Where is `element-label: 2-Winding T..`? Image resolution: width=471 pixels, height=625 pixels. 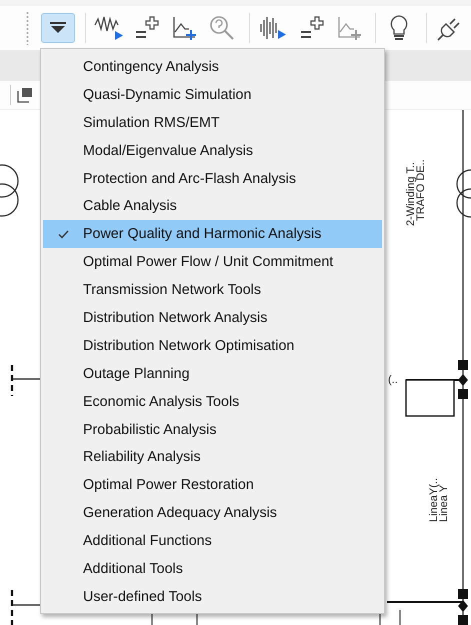 element-label: 2-Winding T.. is located at coordinates (411, 194).